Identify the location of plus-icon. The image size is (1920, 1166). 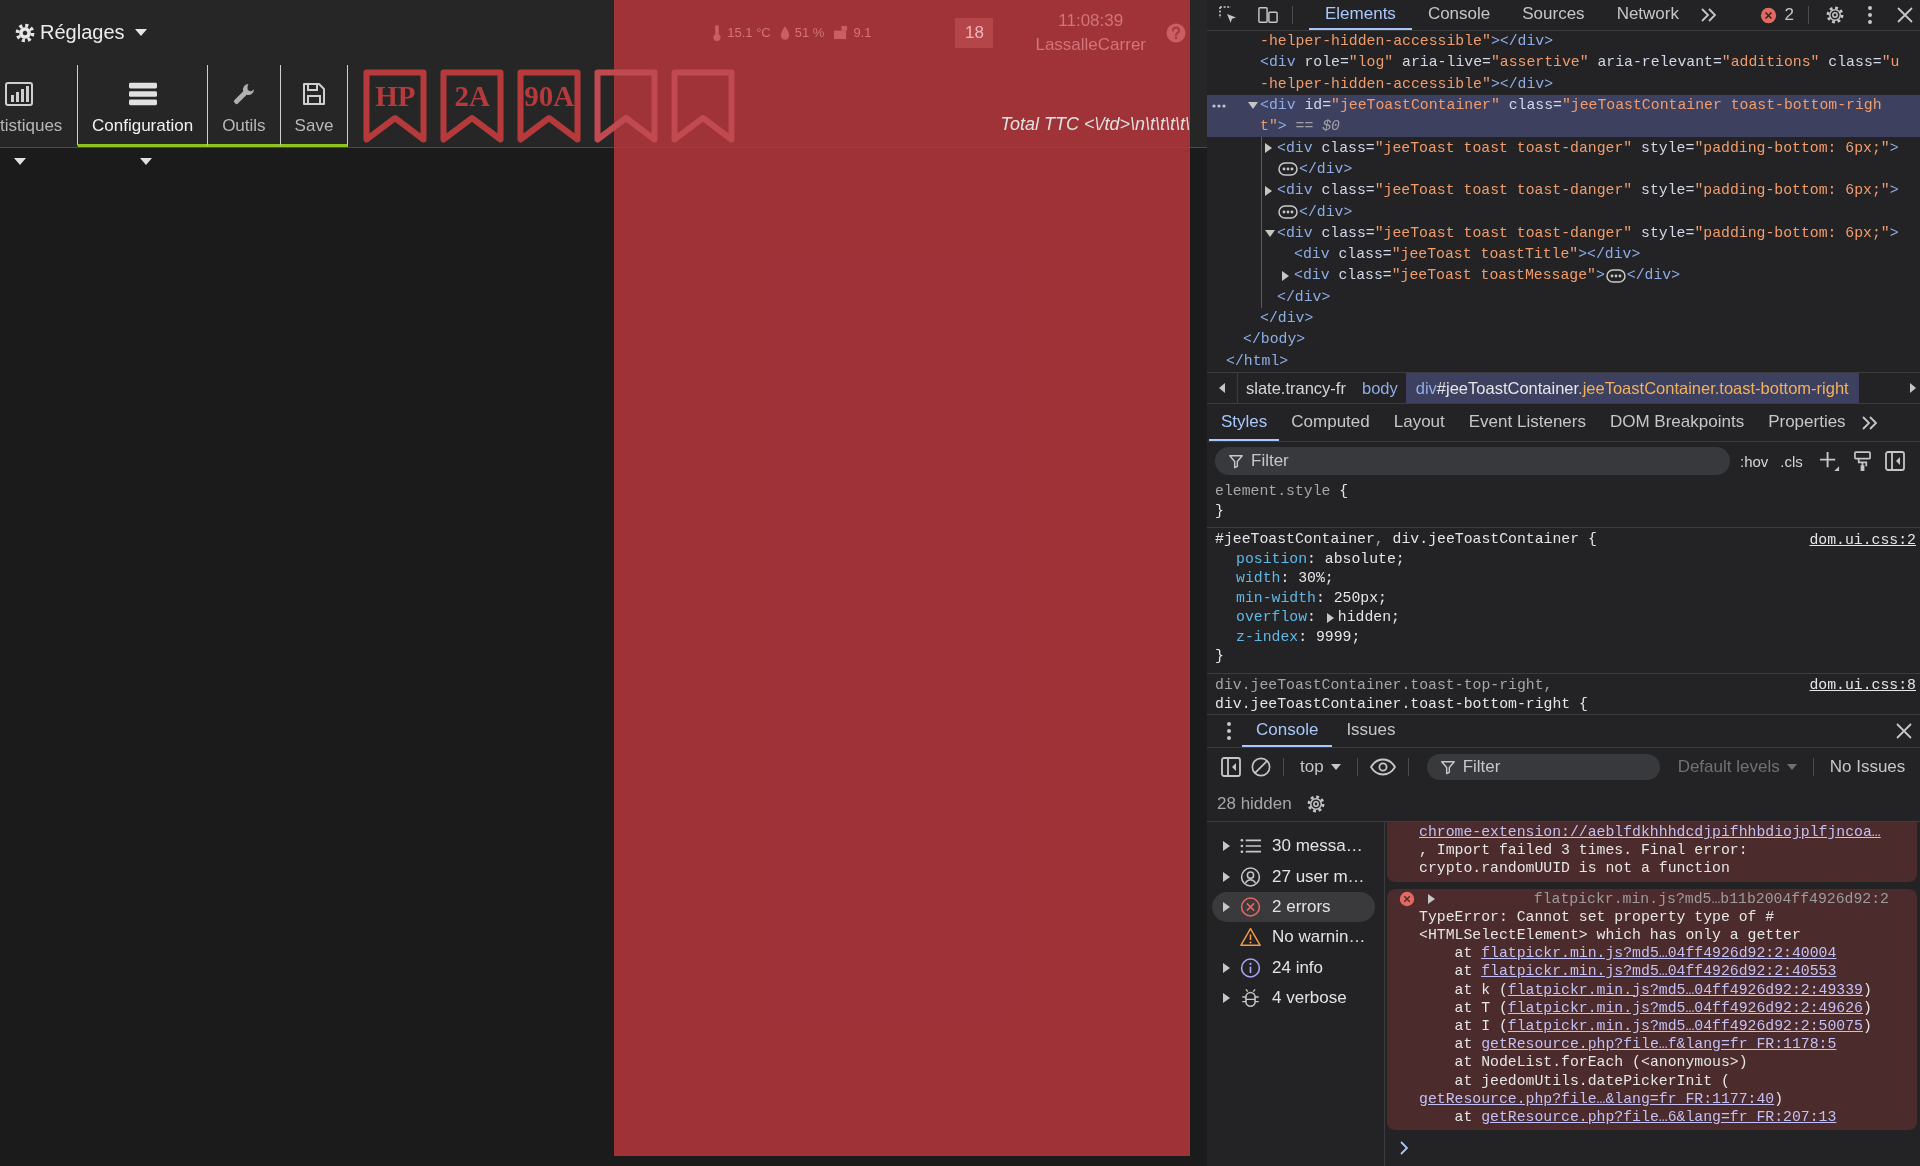
(1829, 461).